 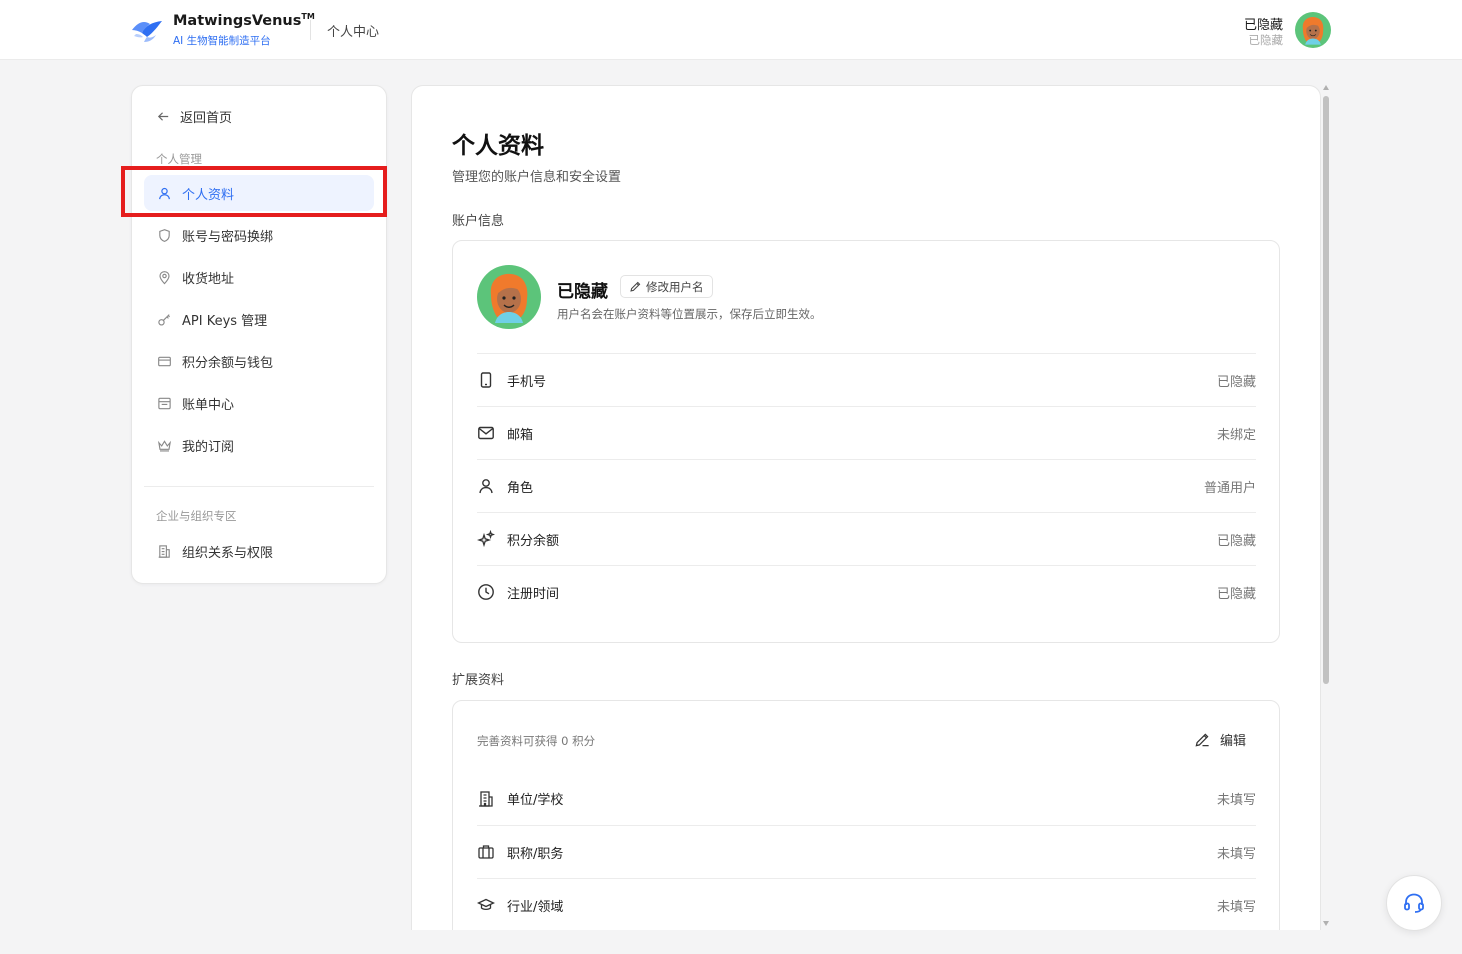 I want to click on sidebar-item-label: 组织关系与权限, so click(x=228, y=553).